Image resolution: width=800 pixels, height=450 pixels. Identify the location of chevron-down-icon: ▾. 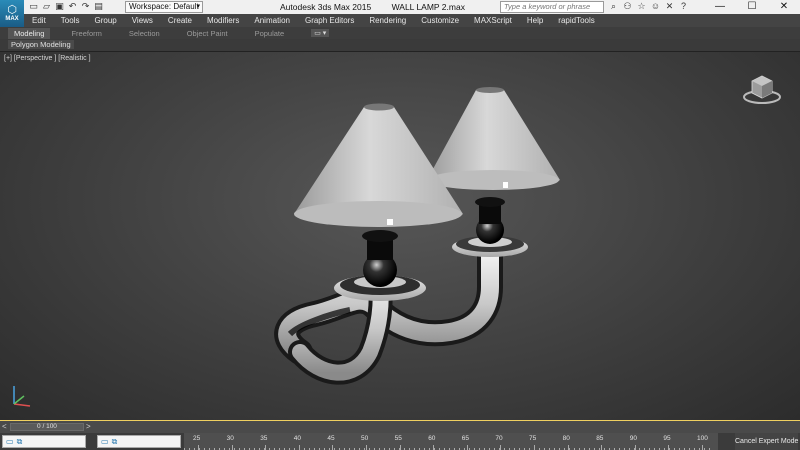
(198, 6).